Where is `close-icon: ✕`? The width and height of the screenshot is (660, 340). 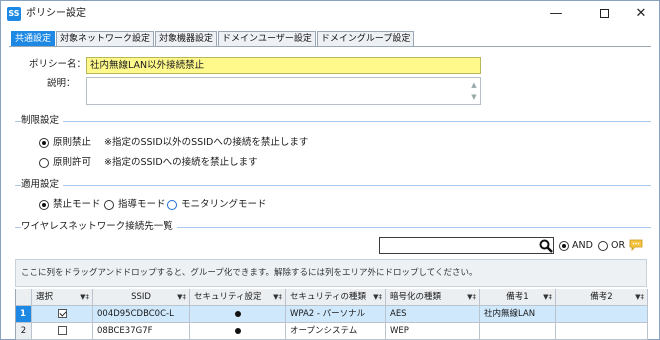
close-icon: ✕ is located at coordinates (641, 13).